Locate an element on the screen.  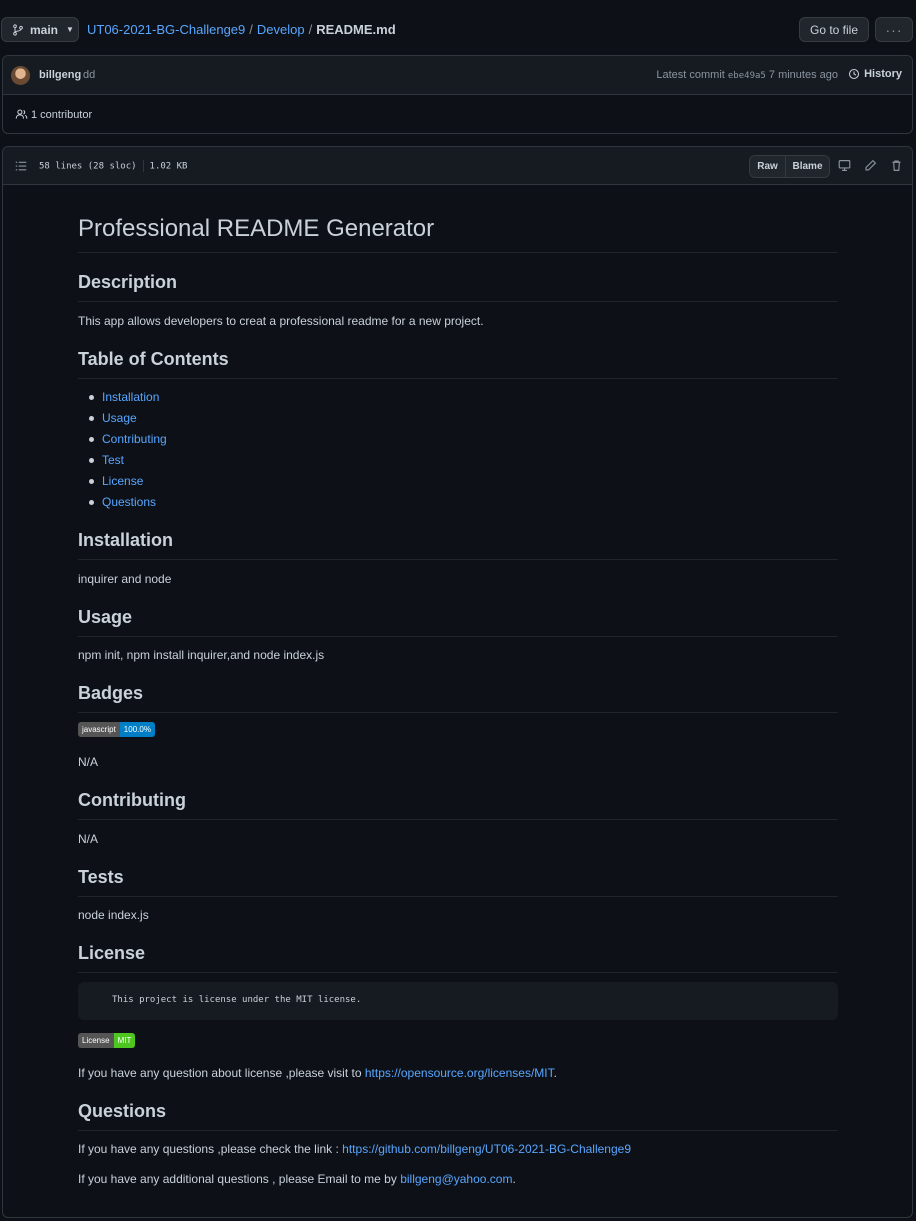
language-badge: javascript 100.0% is located at coordinates (116, 729).